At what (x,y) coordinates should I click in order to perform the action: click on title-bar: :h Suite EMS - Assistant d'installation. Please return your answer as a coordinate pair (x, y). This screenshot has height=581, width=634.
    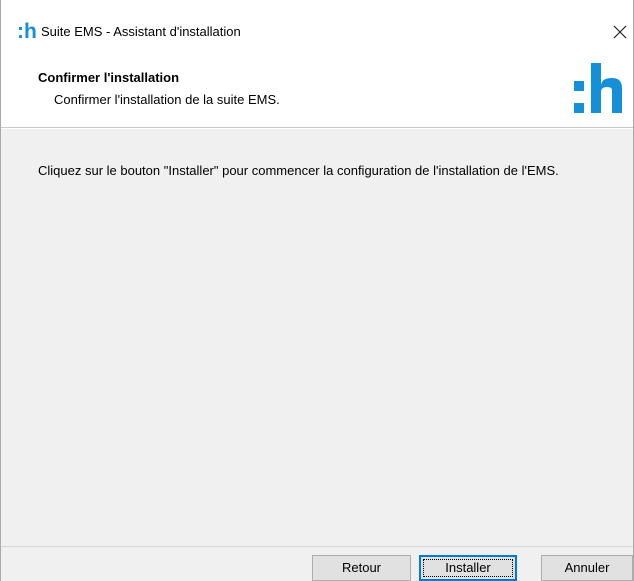
    Looking at the image, I should click on (317, 32).